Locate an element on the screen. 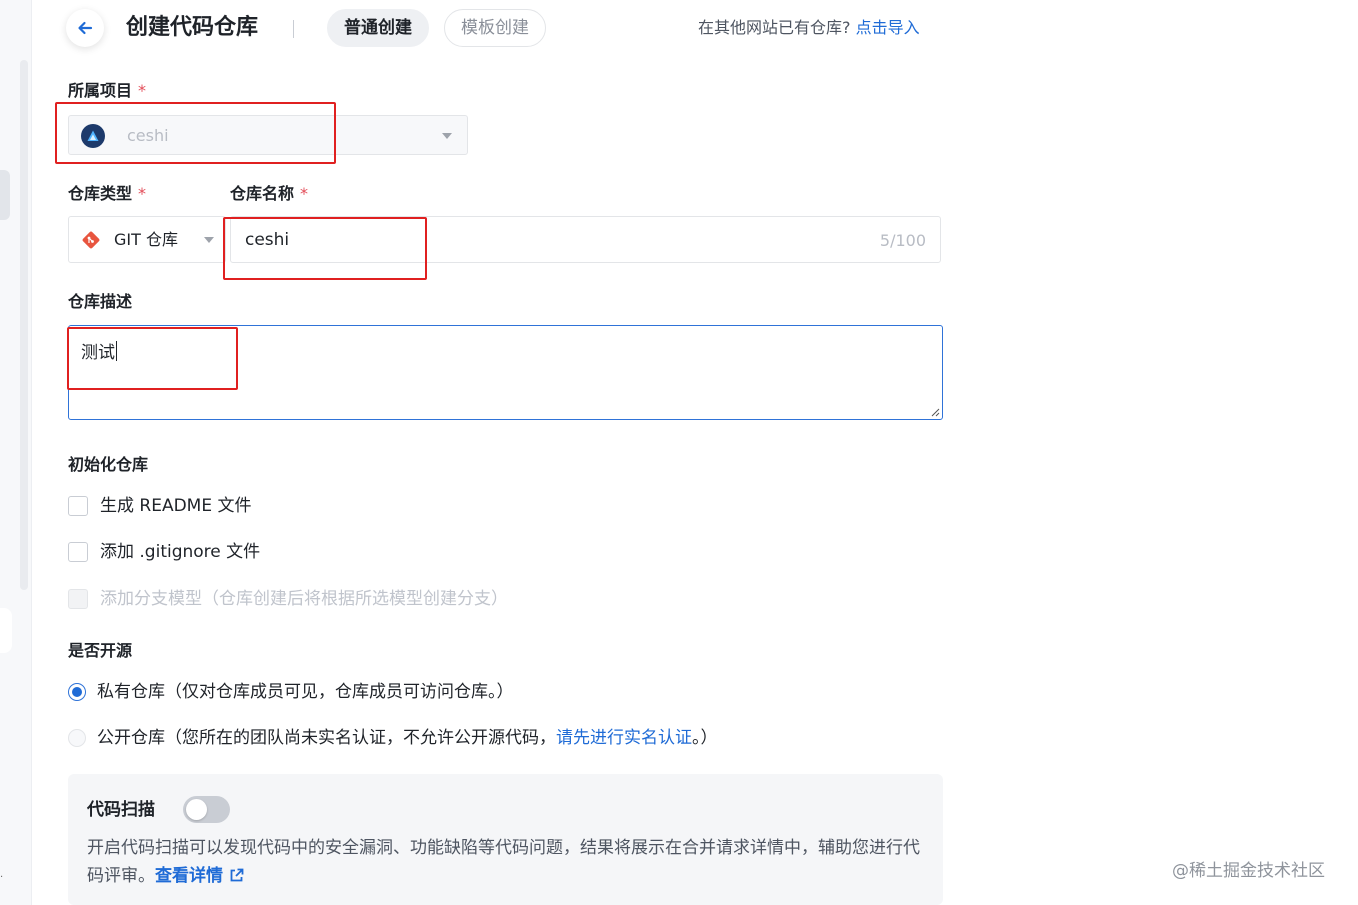  page-title: 创建代码仓库 is located at coordinates (192, 27).